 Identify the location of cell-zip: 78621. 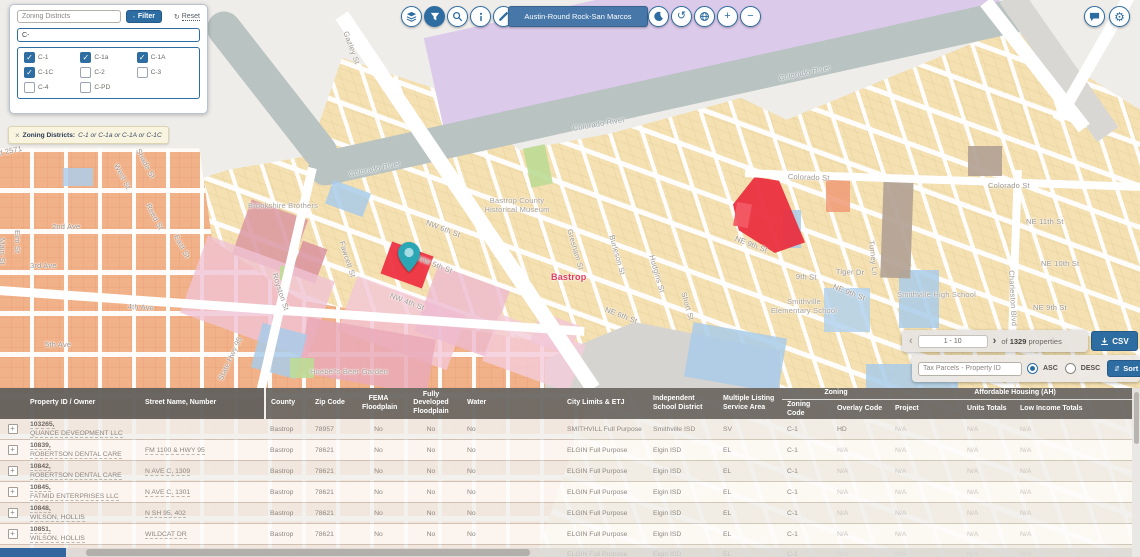
(333, 492).